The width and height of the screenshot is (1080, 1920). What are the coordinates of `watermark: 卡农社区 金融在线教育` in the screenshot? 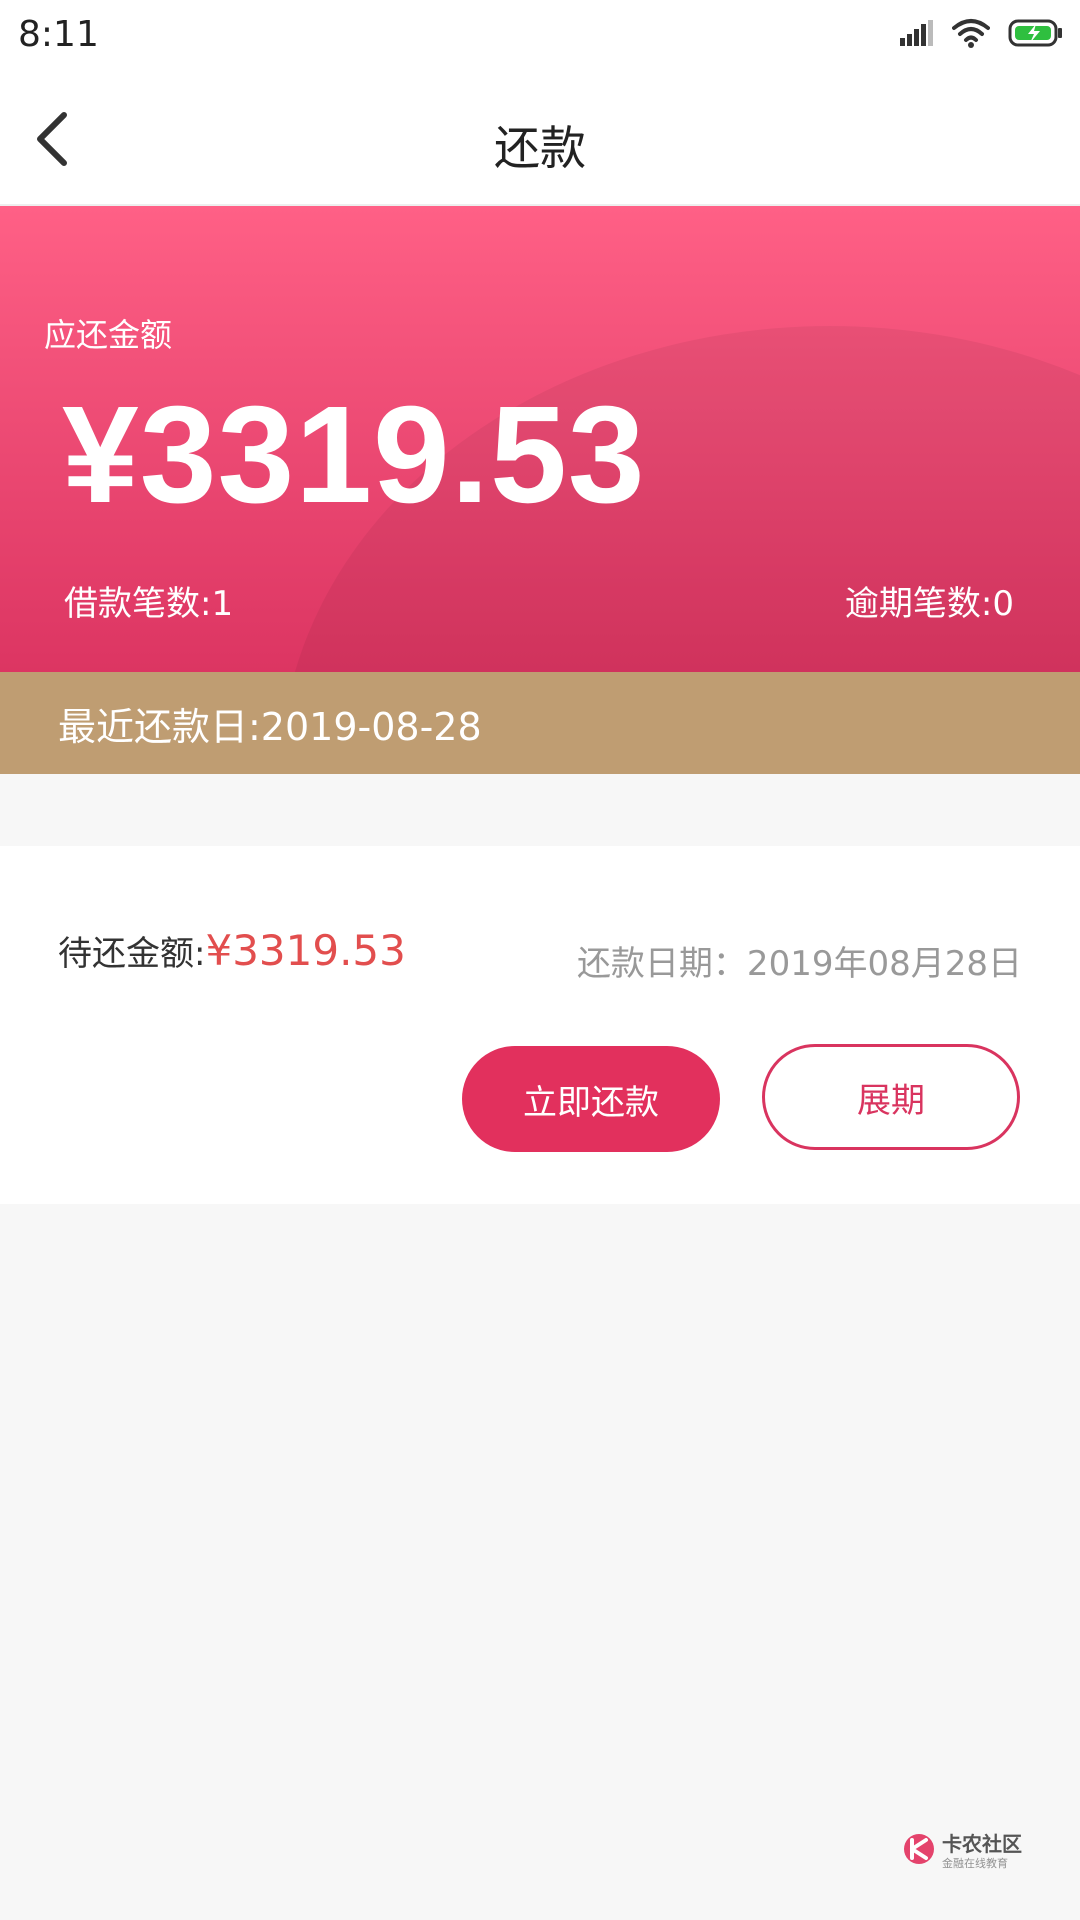 It's located at (962, 1851).